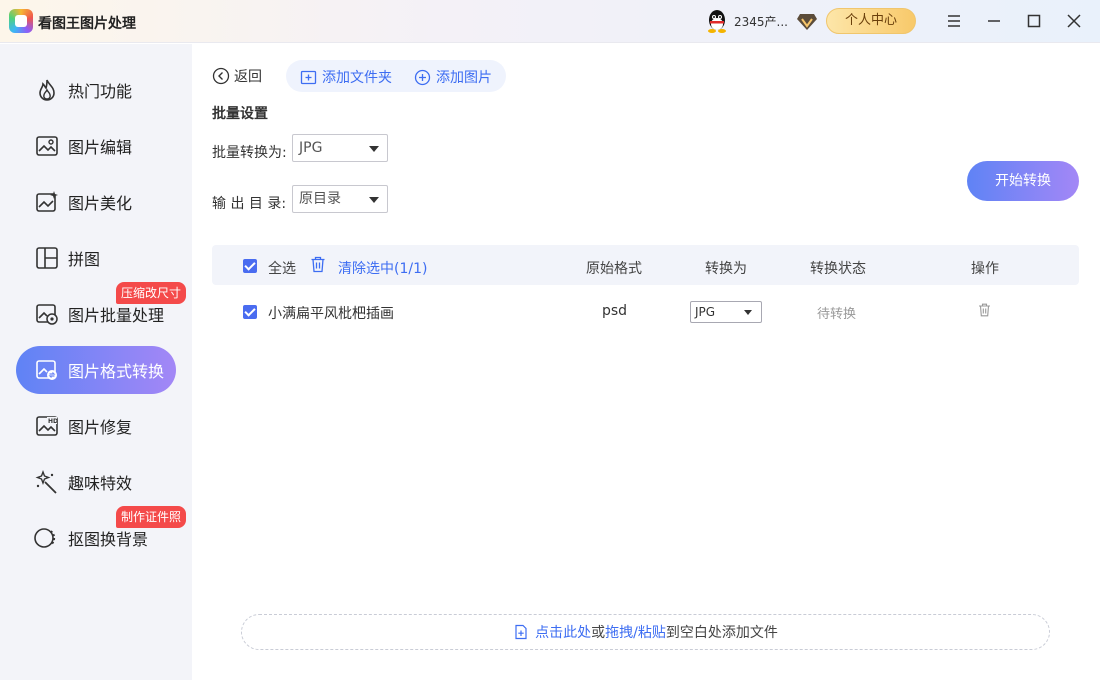 The height and width of the screenshot is (680, 1100). Describe the element at coordinates (331, 314) in the screenshot. I see `file-name: 小满扁平风枇杷插画` at that location.